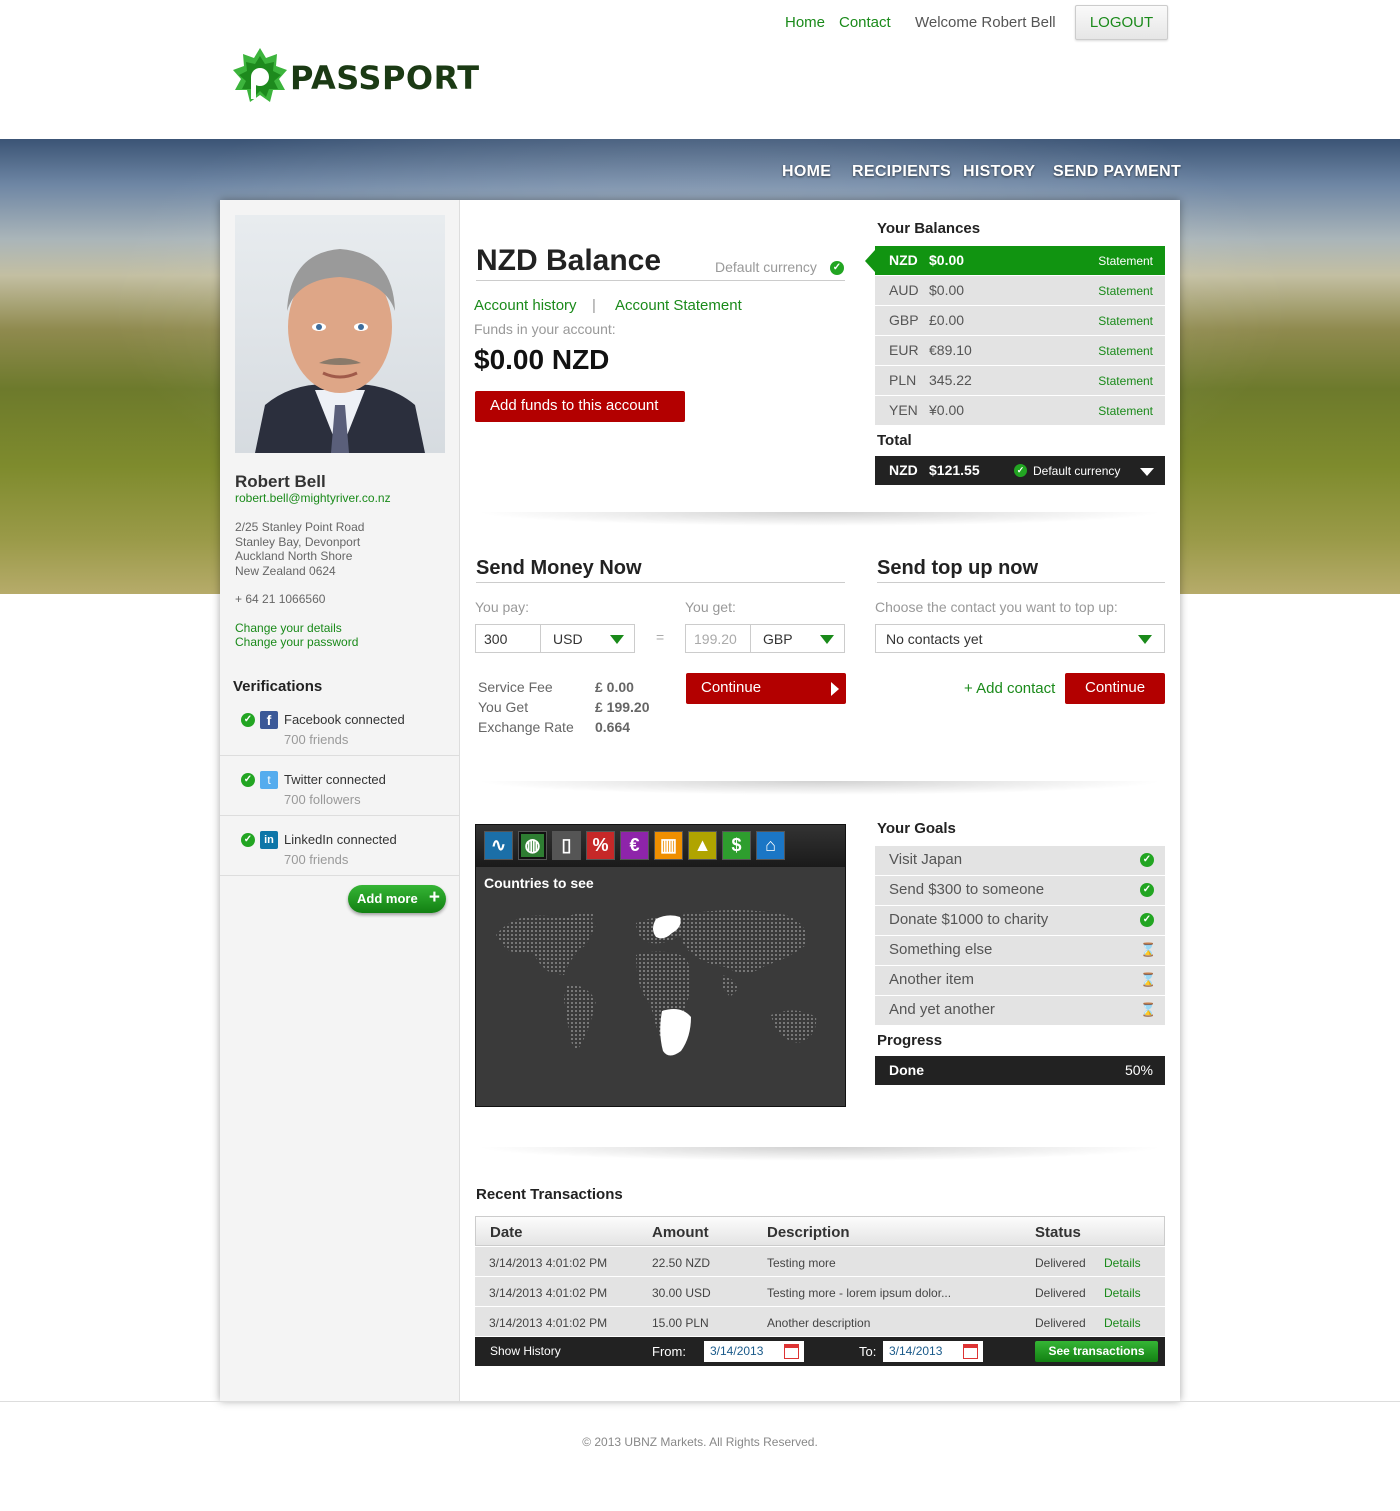 This screenshot has width=1400, height=1511. I want to click on get-currency-select: GBP, so click(797, 638).